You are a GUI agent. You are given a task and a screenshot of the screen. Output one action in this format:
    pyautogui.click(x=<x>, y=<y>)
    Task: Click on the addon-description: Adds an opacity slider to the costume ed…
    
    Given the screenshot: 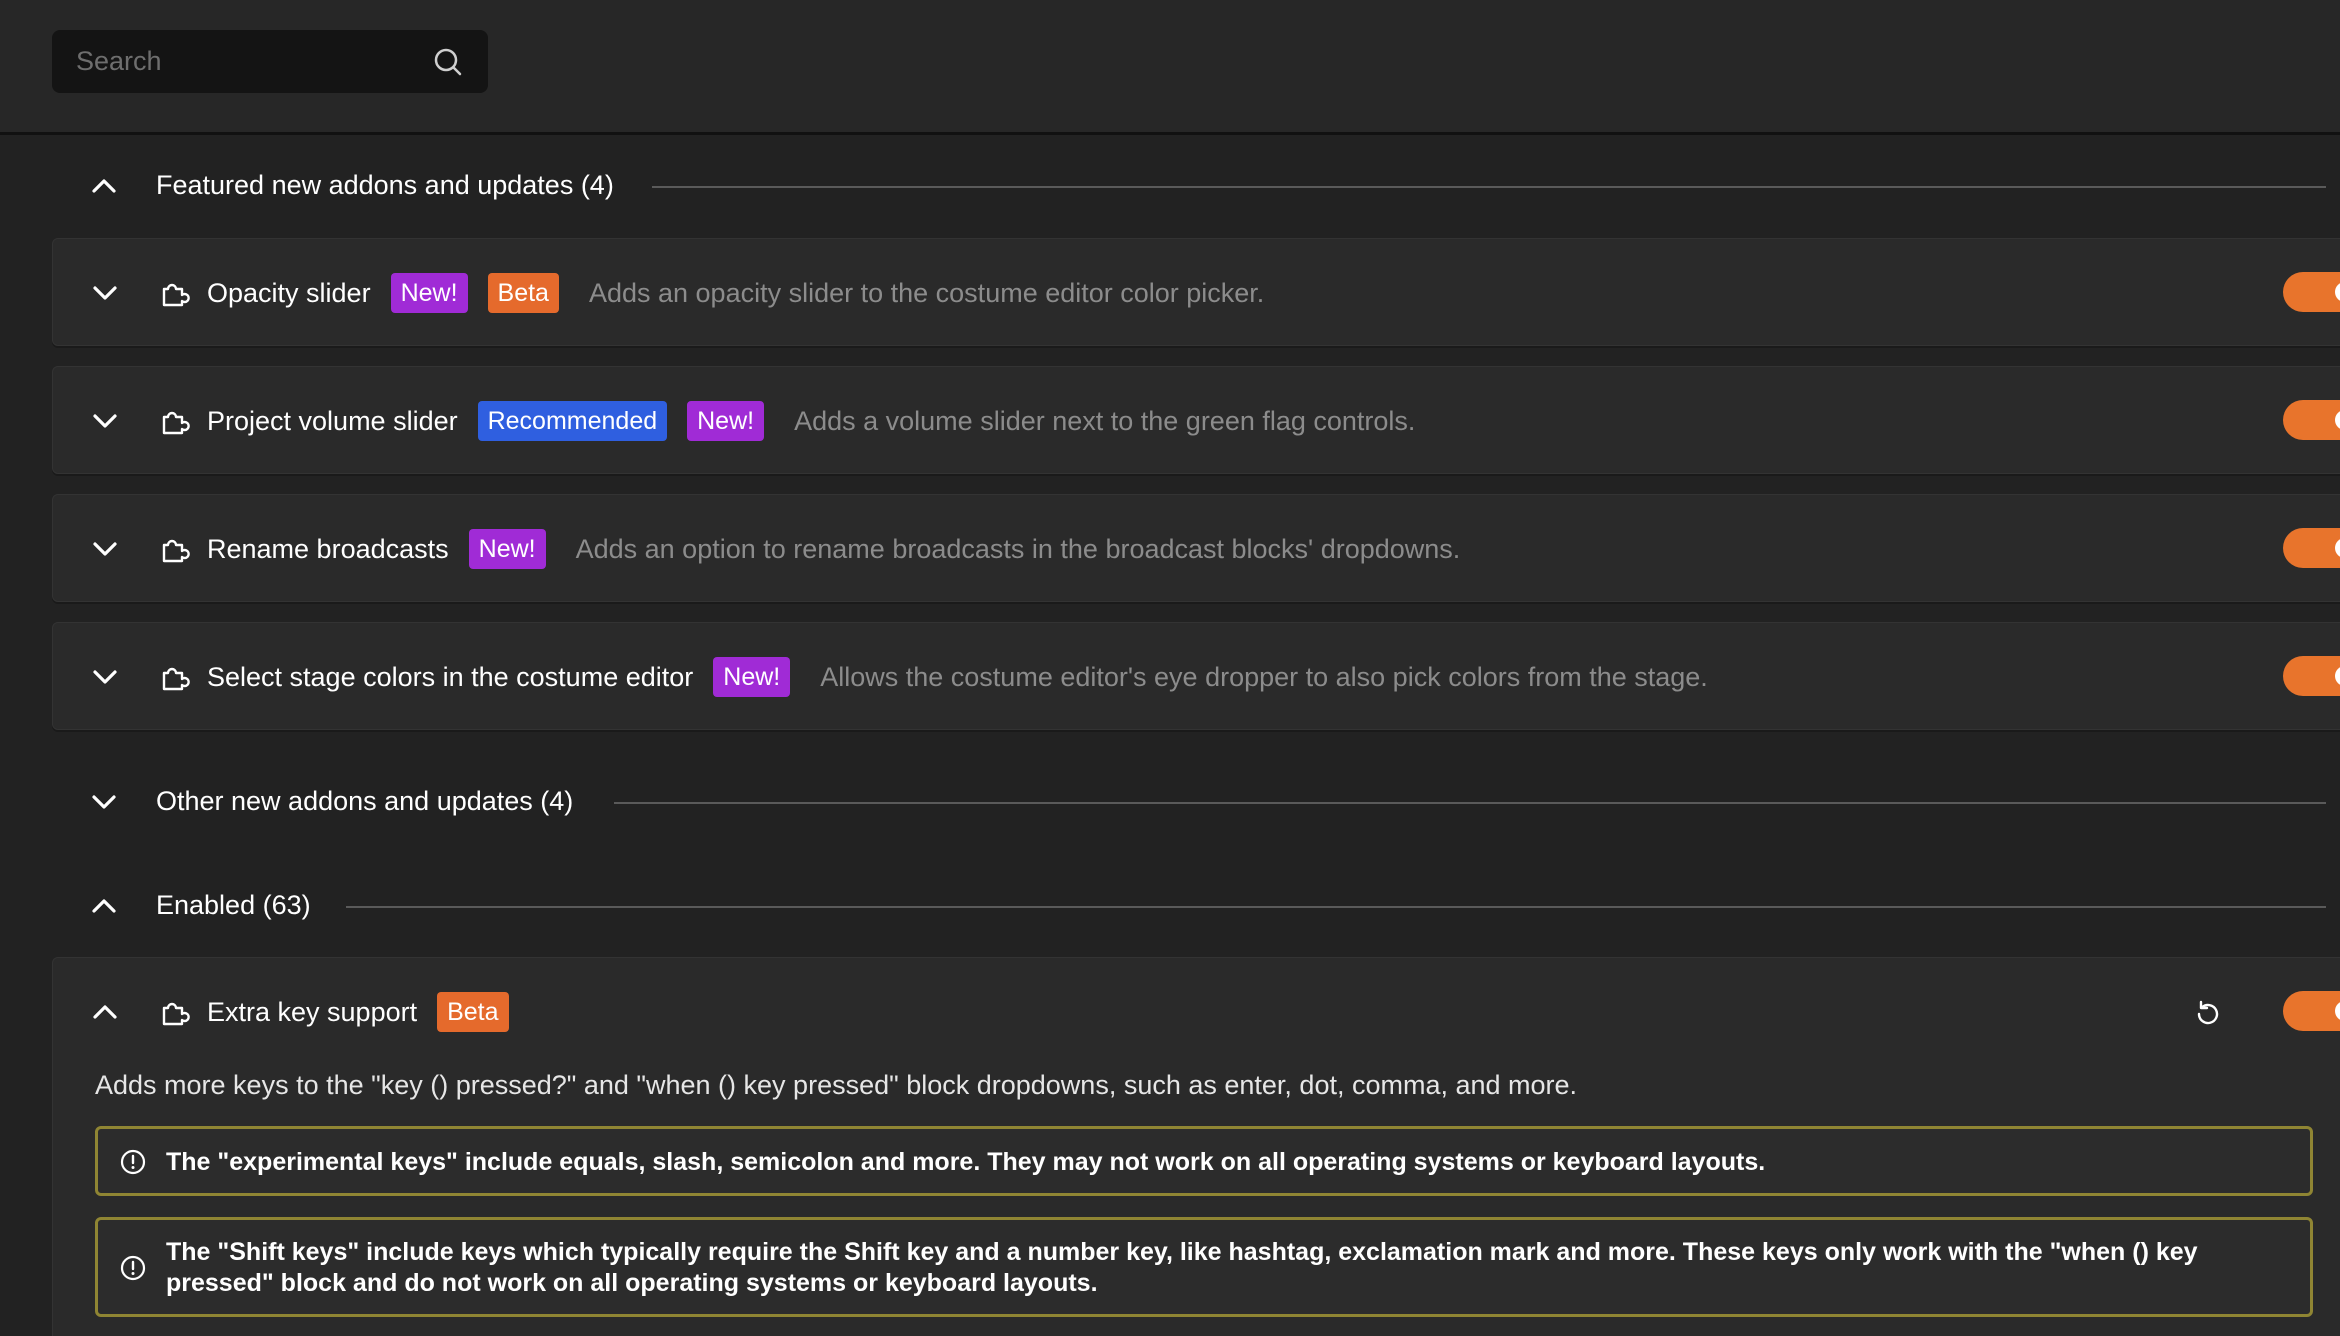 What is the action you would take?
    pyautogui.click(x=926, y=292)
    